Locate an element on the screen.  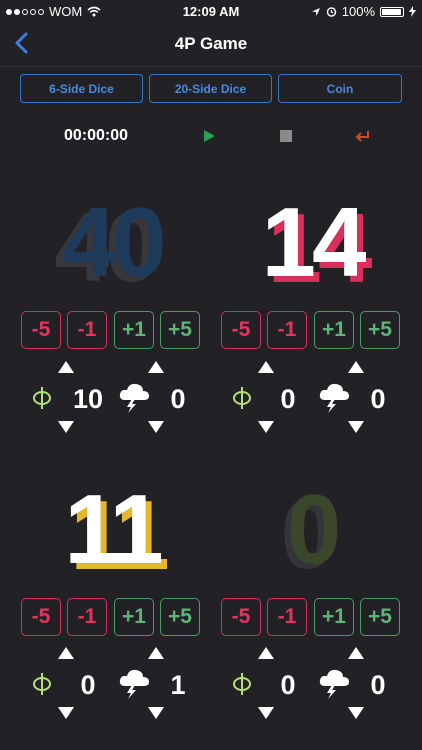
charging-icon is located at coordinates (412, 11).